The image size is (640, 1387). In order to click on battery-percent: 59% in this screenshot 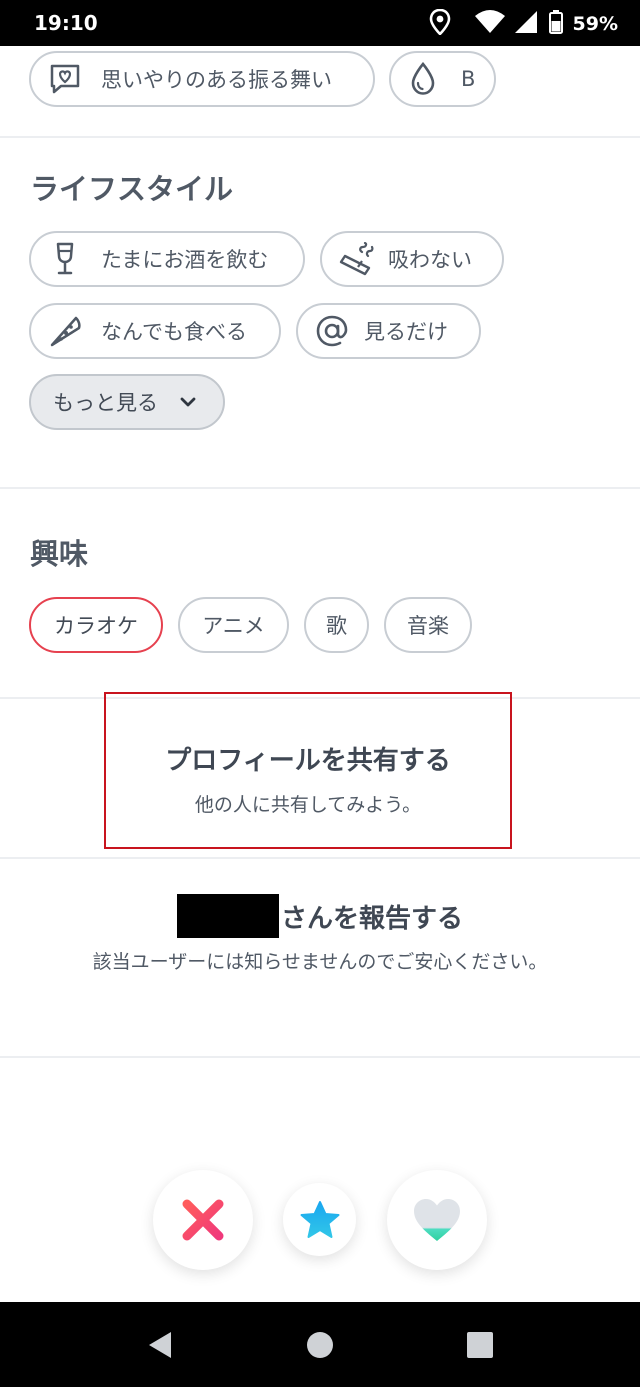, I will do `click(595, 24)`.